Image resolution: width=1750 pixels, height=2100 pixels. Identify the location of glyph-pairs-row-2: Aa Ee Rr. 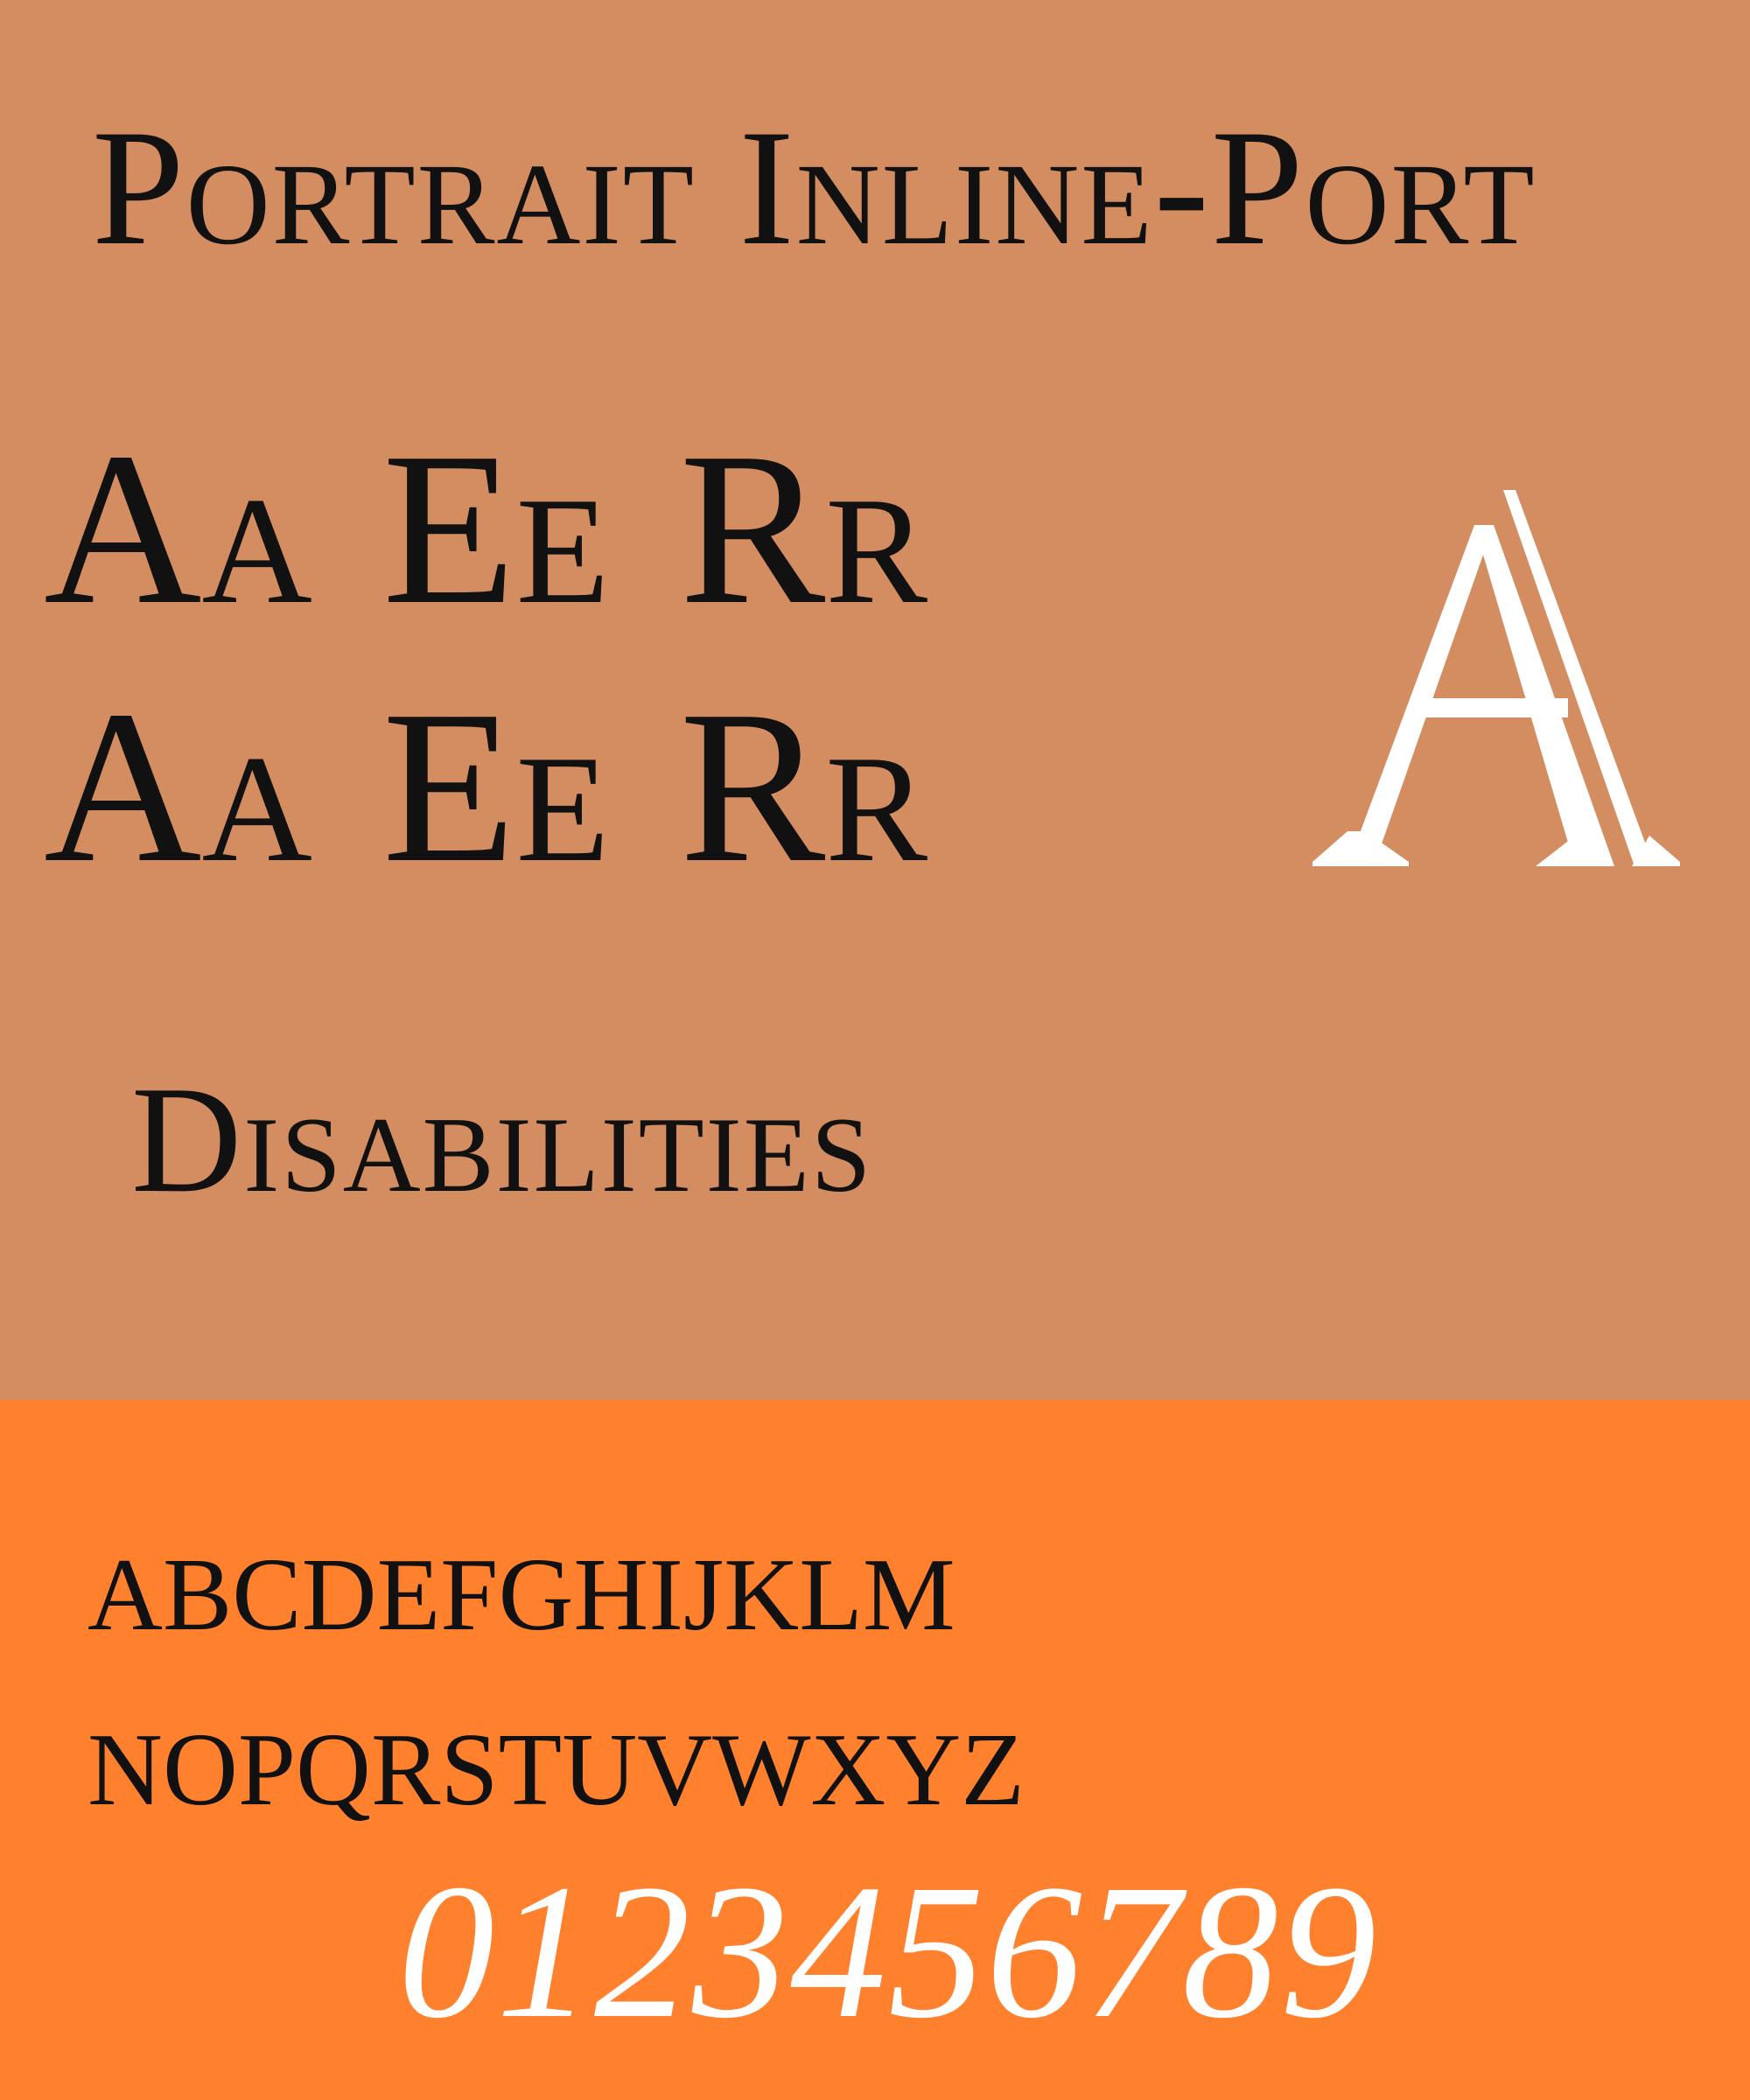
(486, 787).